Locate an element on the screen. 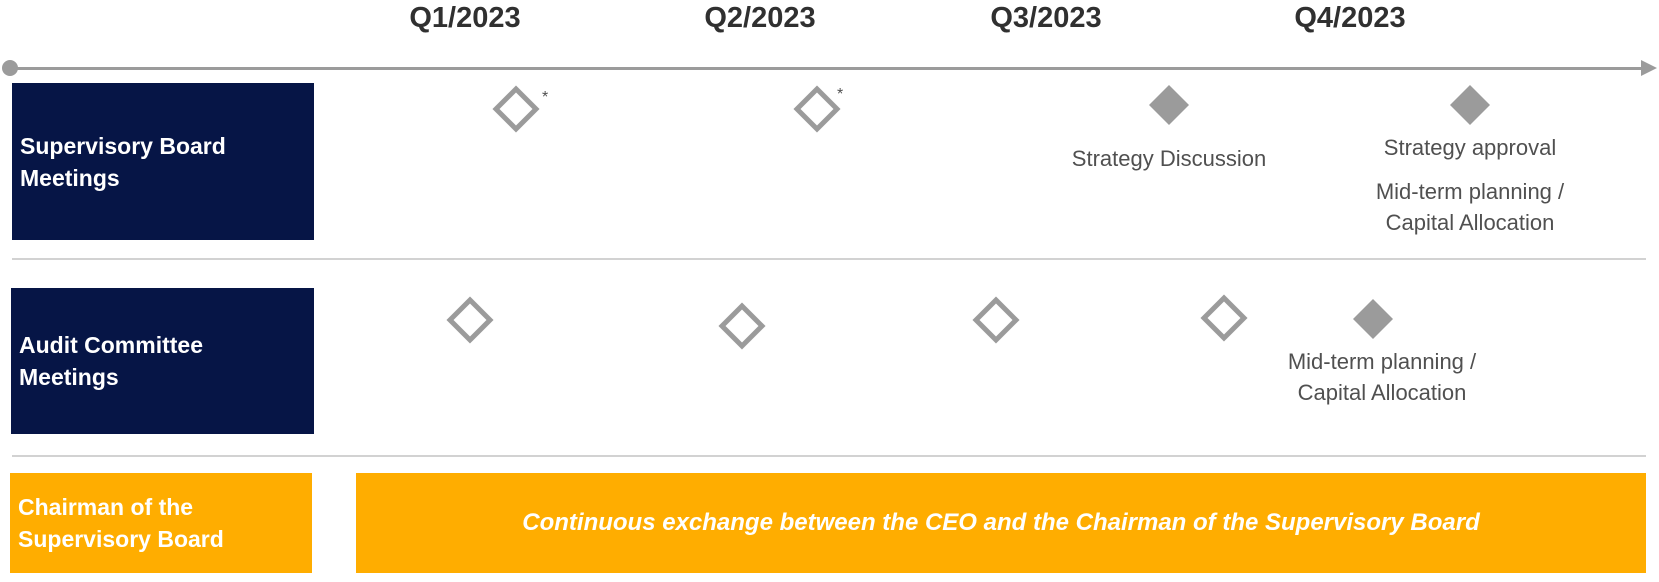  quarter-q3-header: Q3/2023 is located at coordinates (1046, 18).